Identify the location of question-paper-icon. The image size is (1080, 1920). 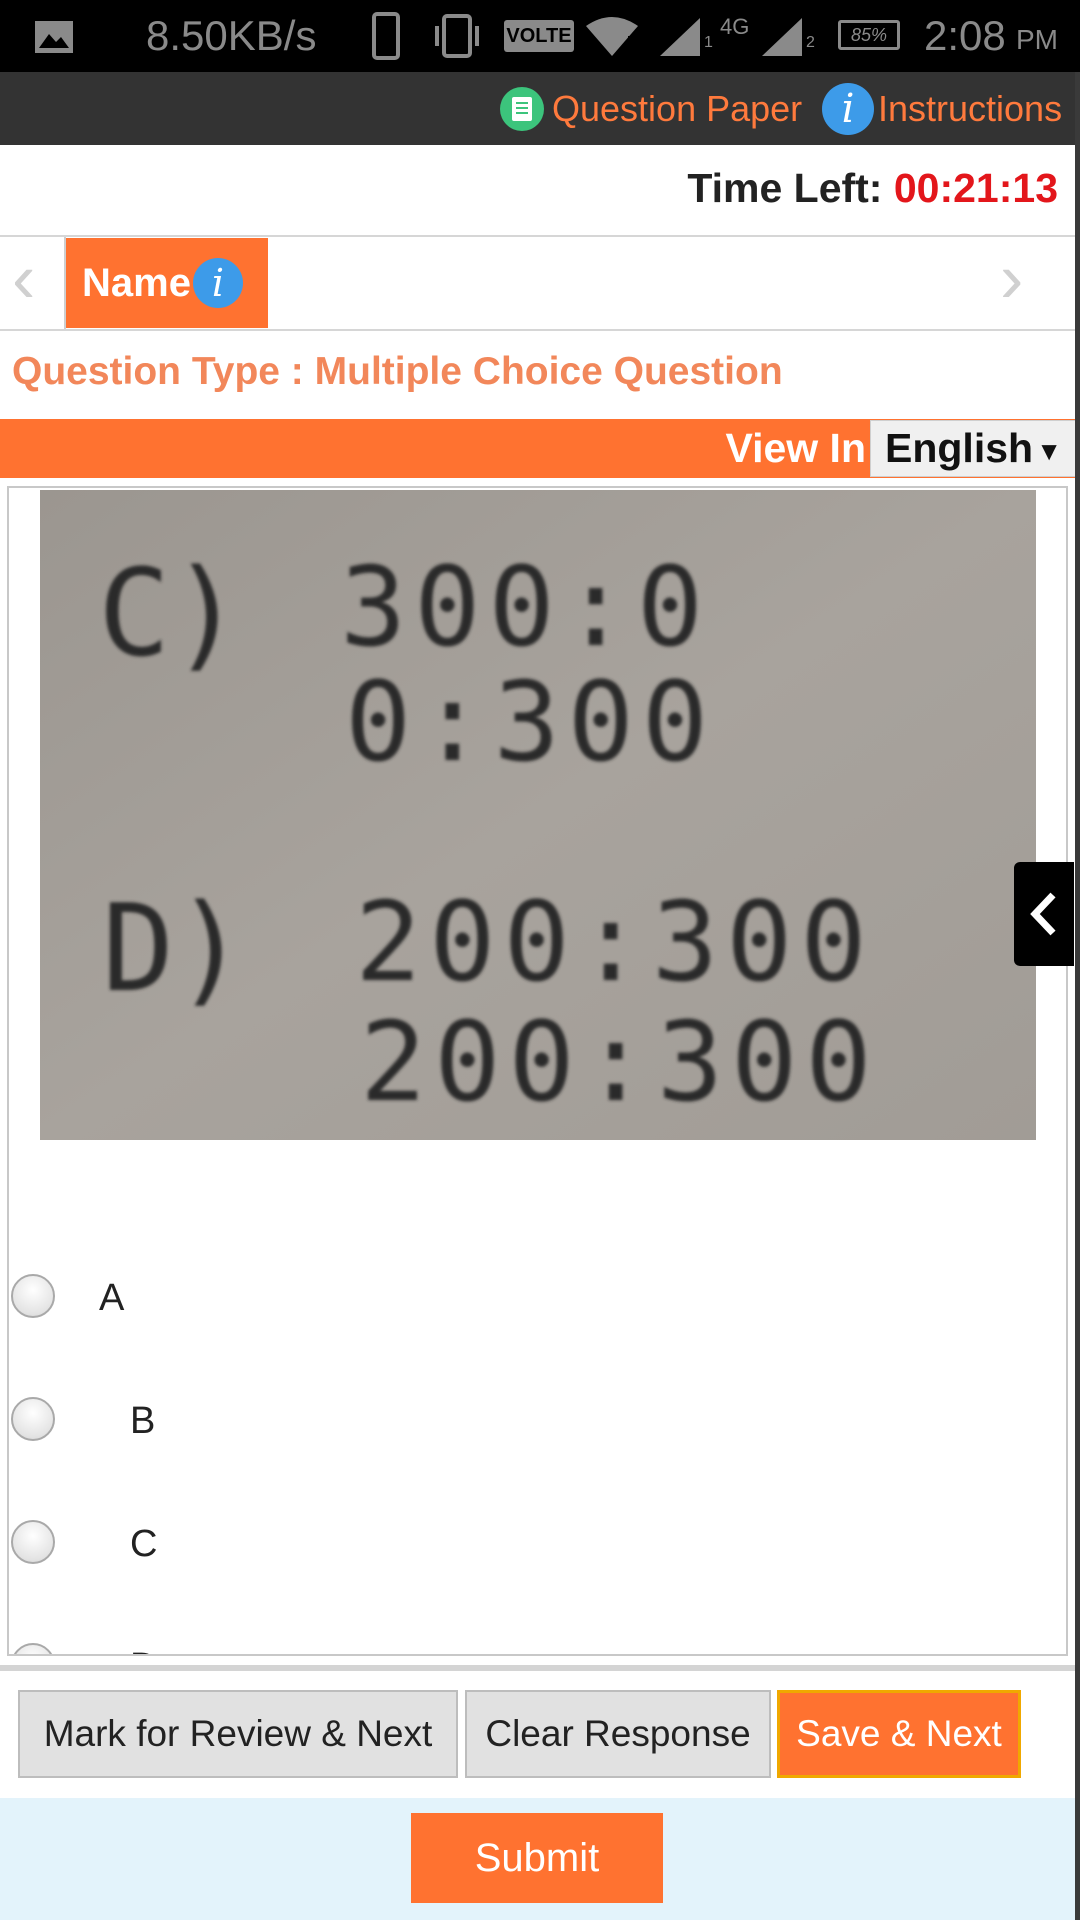
(522, 108).